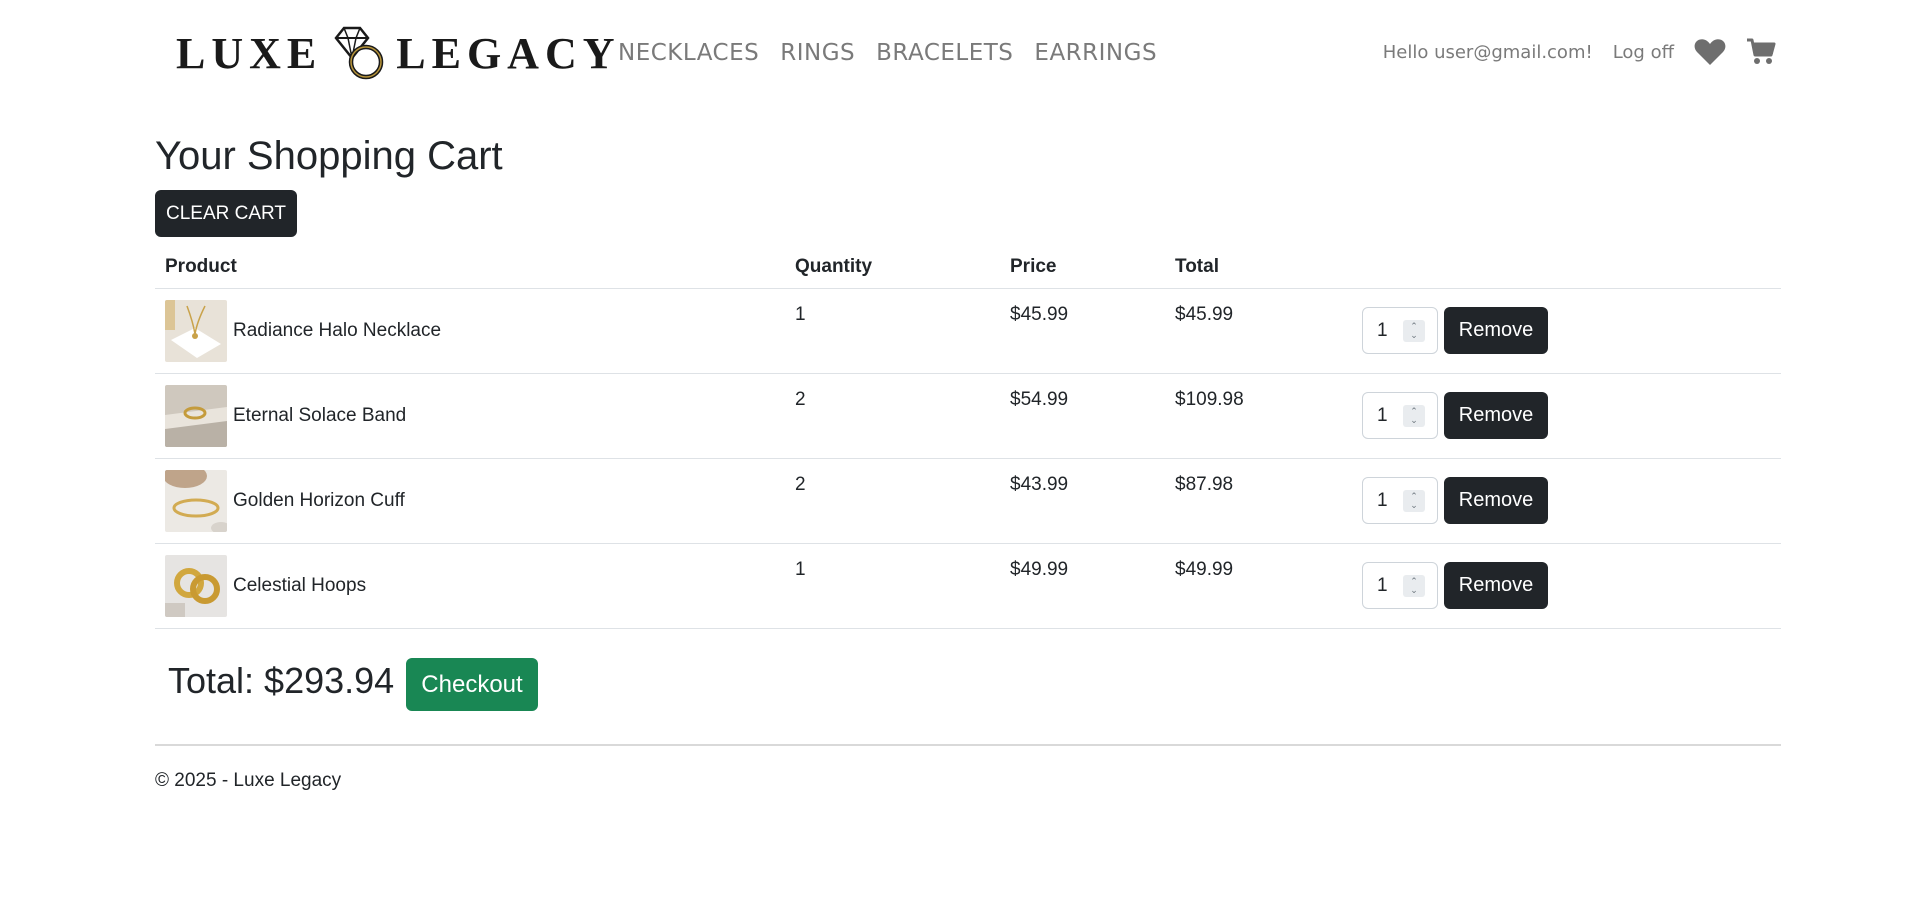 The height and width of the screenshot is (912, 1920). What do you see at coordinates (337, 331) in the screenshot?
I see `product-name: Radiance Halo Necklace` at bounding box center [337, 331].